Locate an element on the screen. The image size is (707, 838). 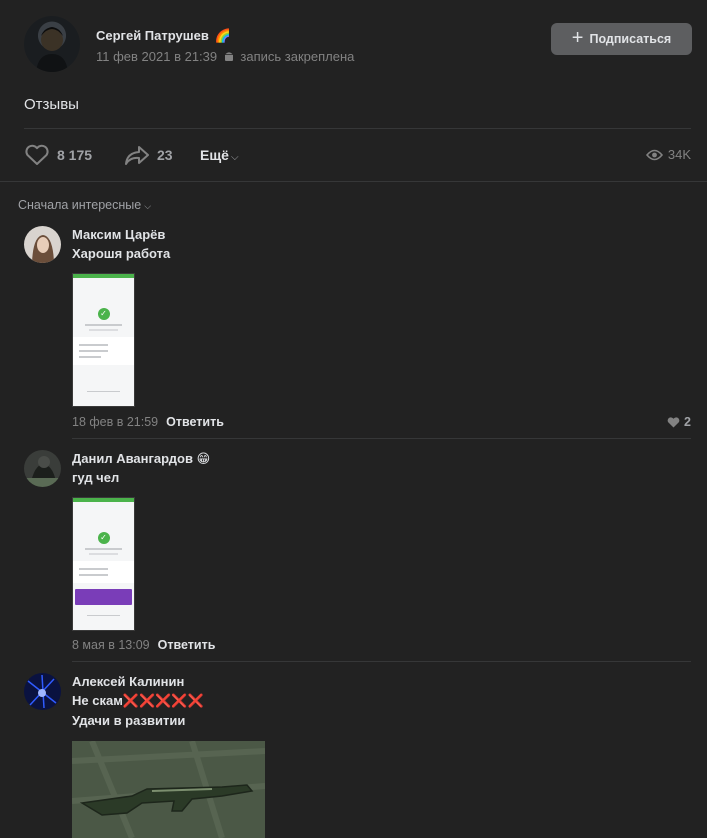
author-name: Сергей Патрушев 🌈 is located at coordinates (163, 36).